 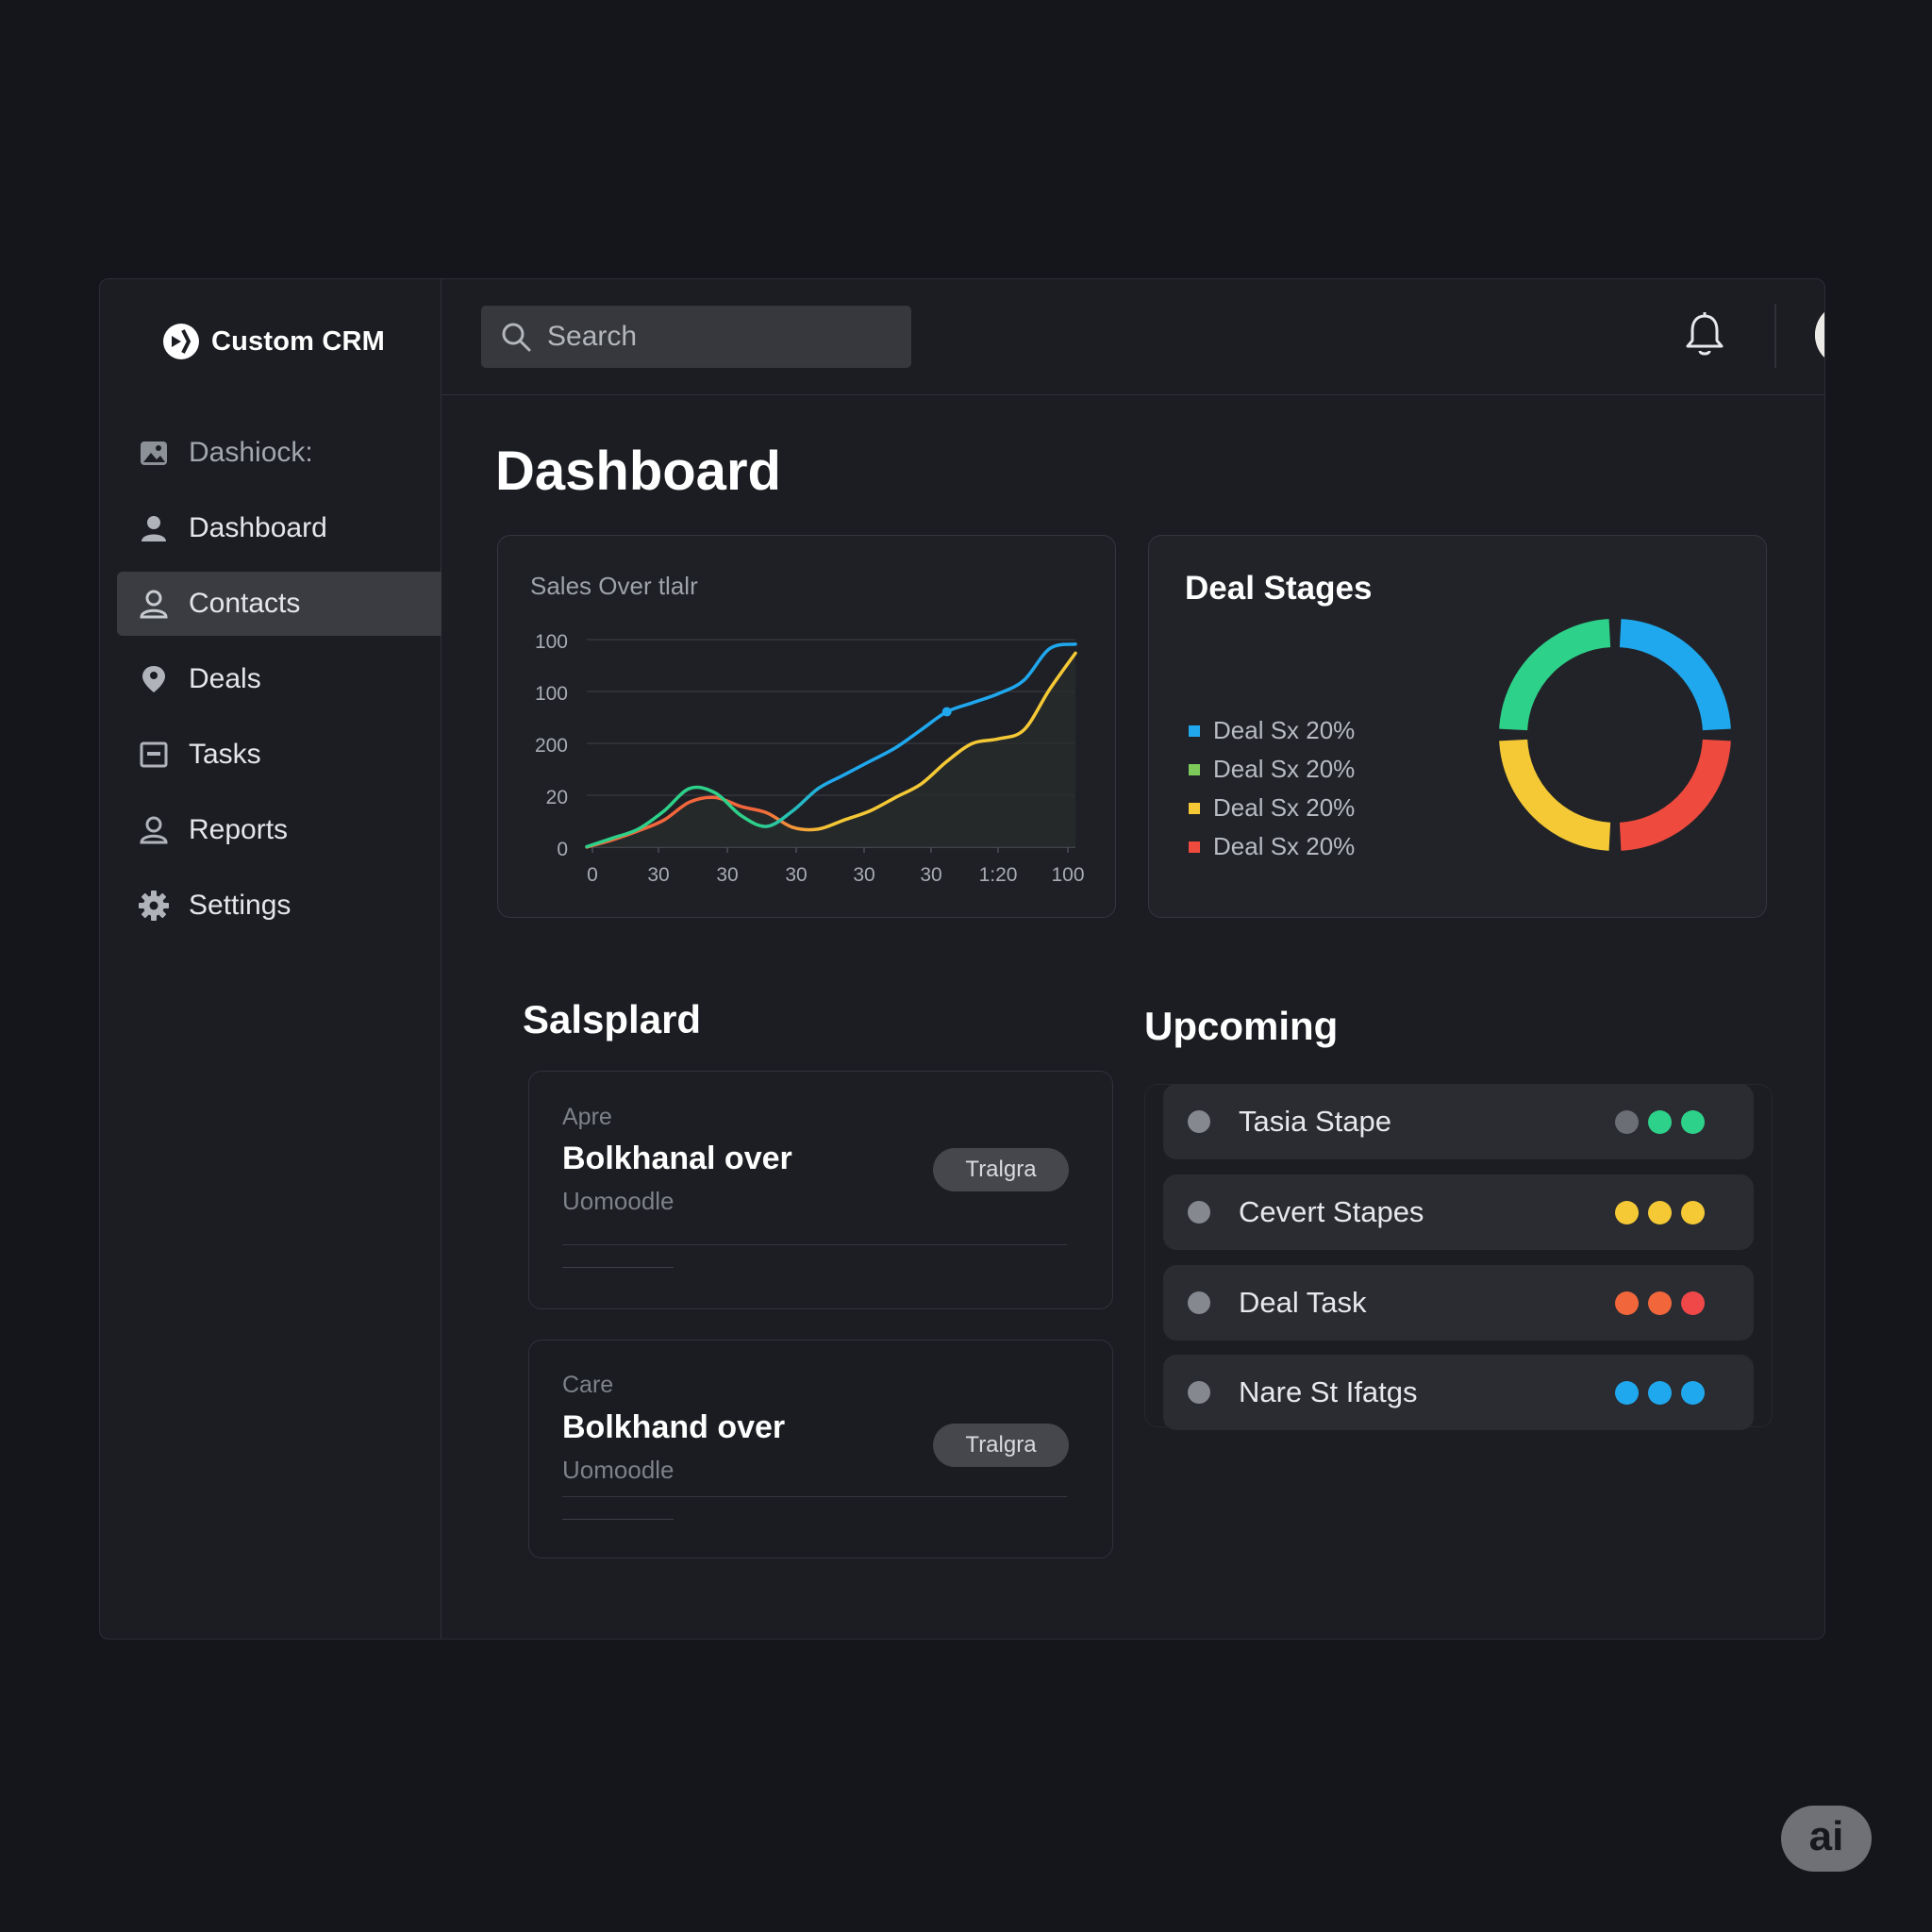 I want to click on search-box, so click(x=696, y=337).